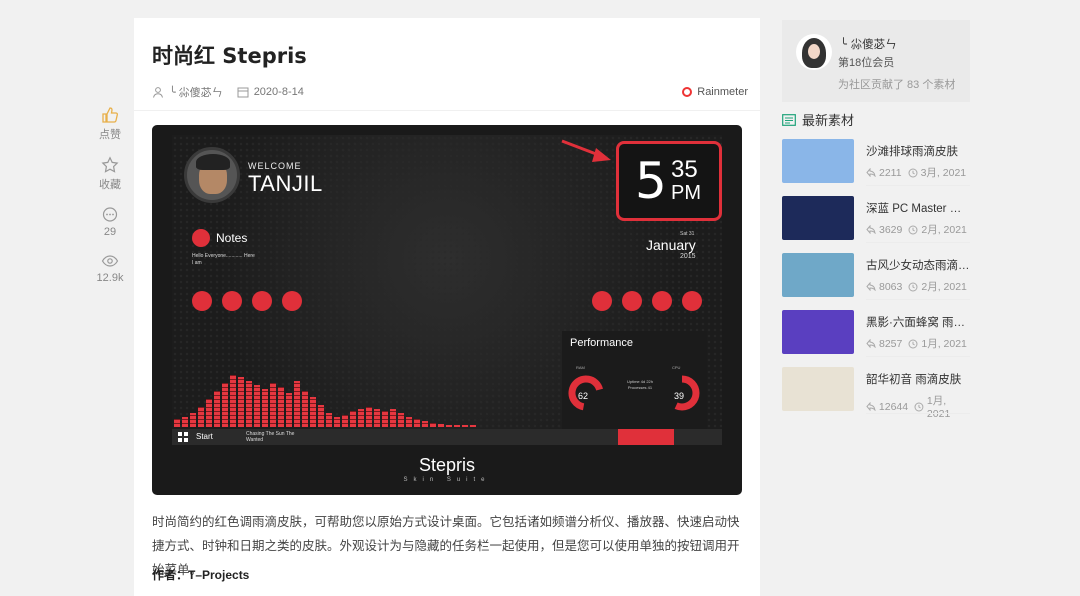  I want to click on red-arrow-icon, so click(586, 150).